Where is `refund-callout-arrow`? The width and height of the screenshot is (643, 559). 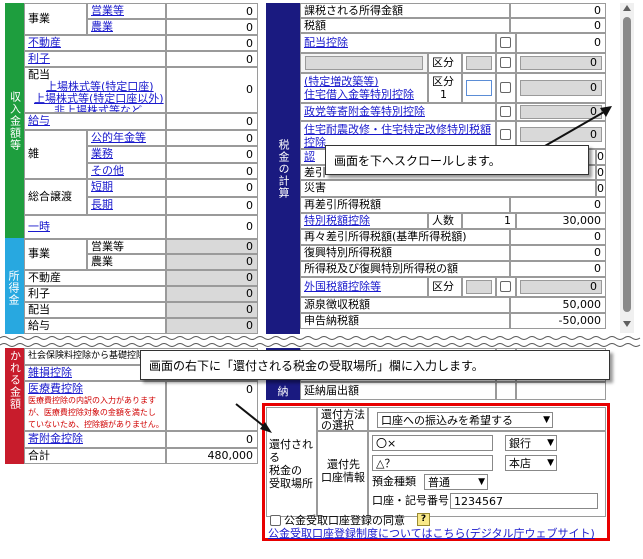
refund-callout-arrow is located at coordinates (253, 418).